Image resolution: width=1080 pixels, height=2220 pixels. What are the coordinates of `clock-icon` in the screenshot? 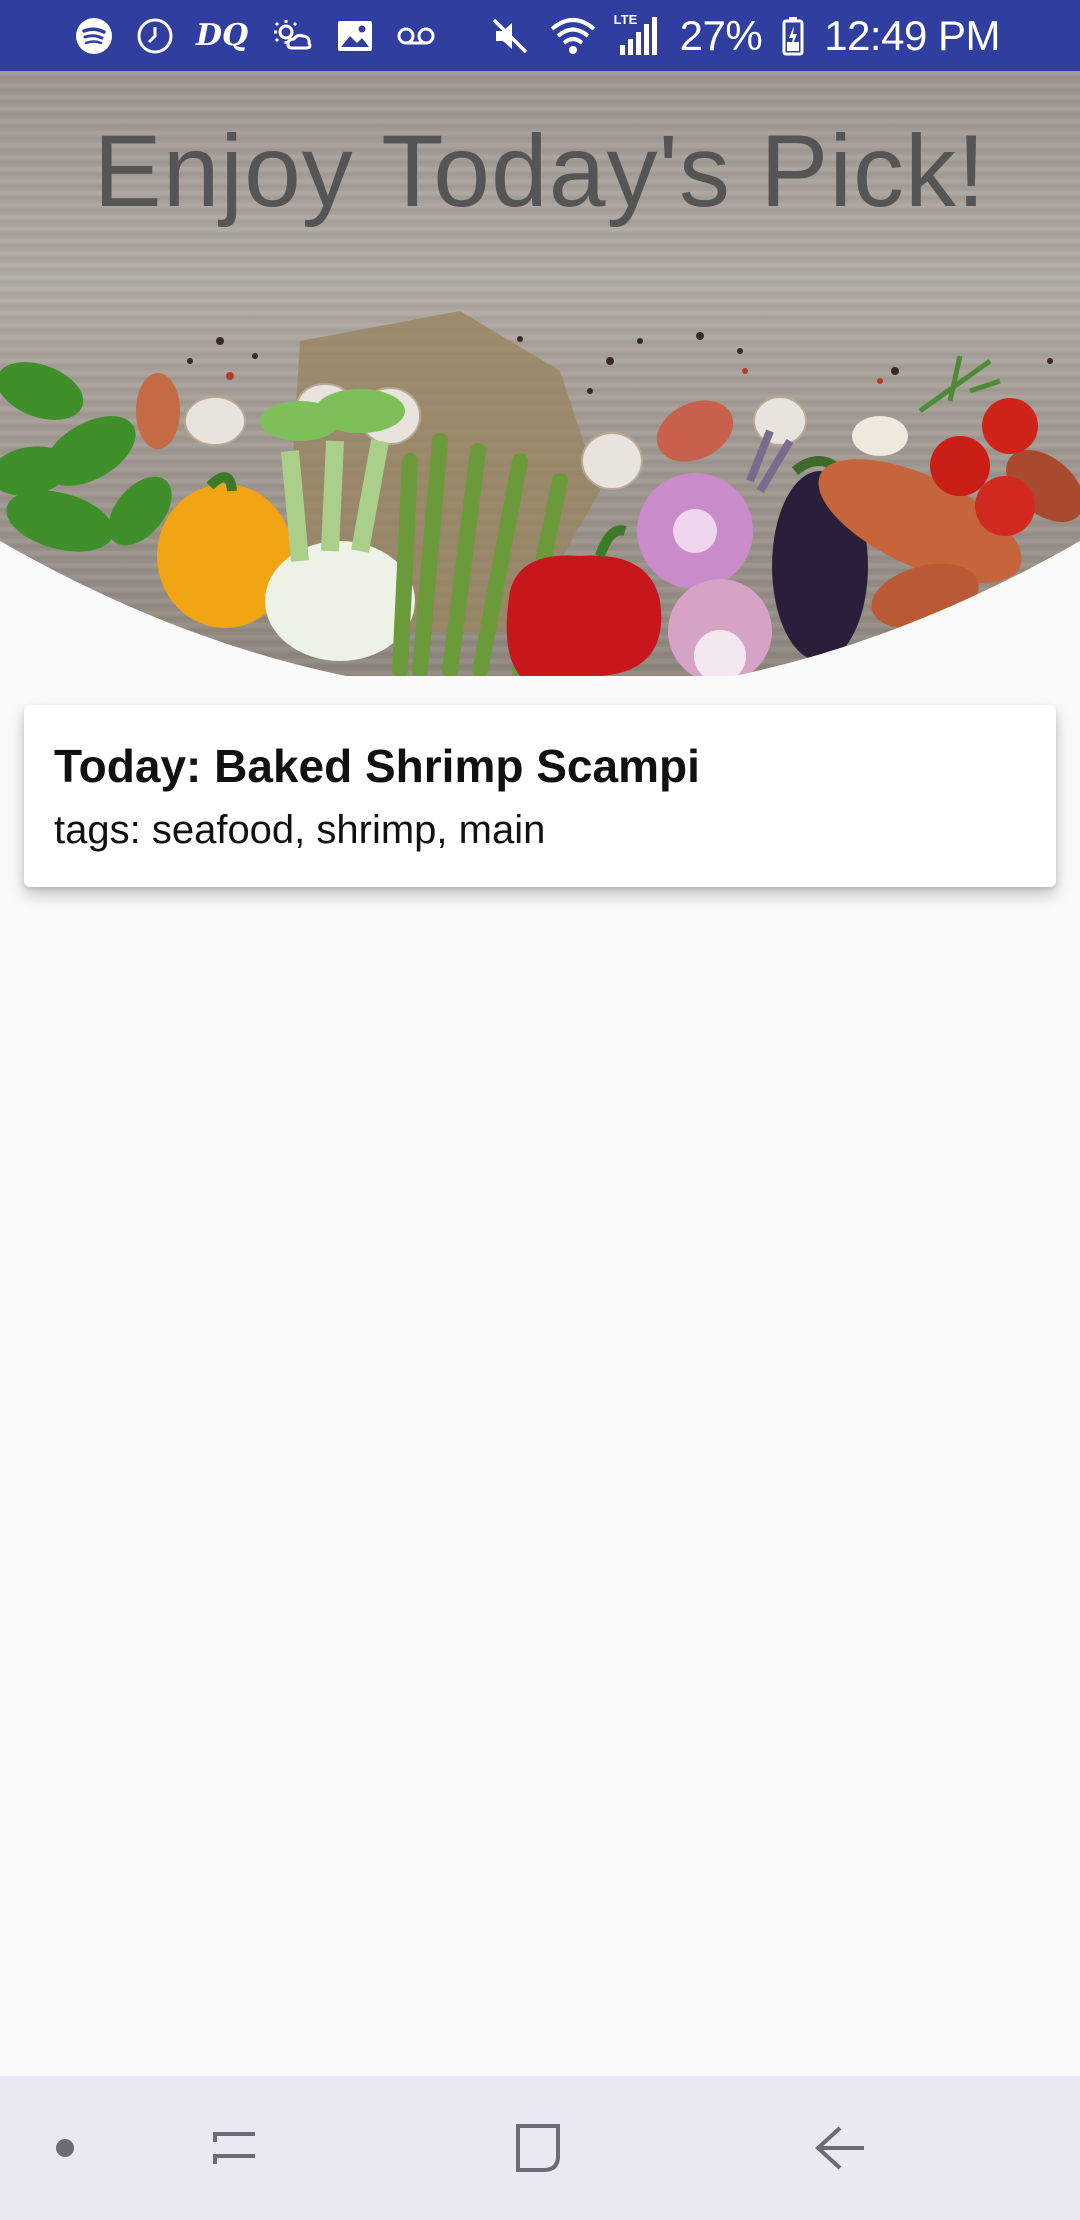 It's located at (155, 36).